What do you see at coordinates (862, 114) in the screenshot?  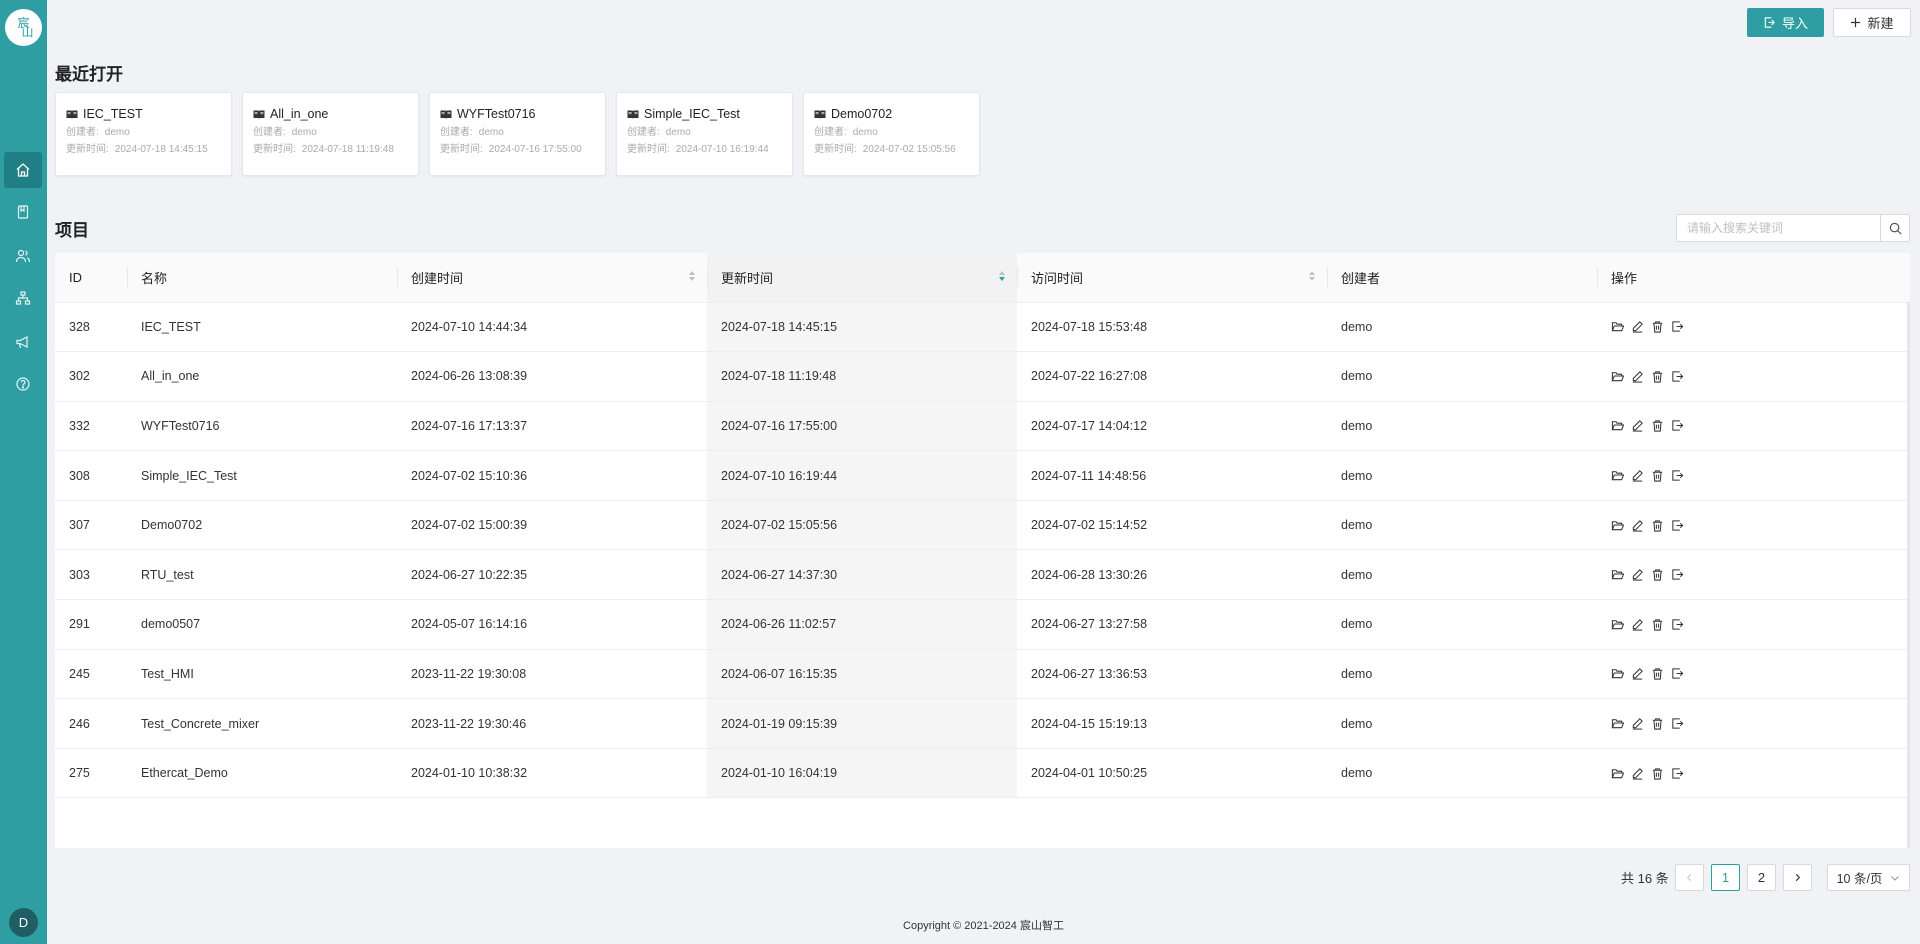 I see `recent-card-name: Demo0702` at bounding box center [862, 114].